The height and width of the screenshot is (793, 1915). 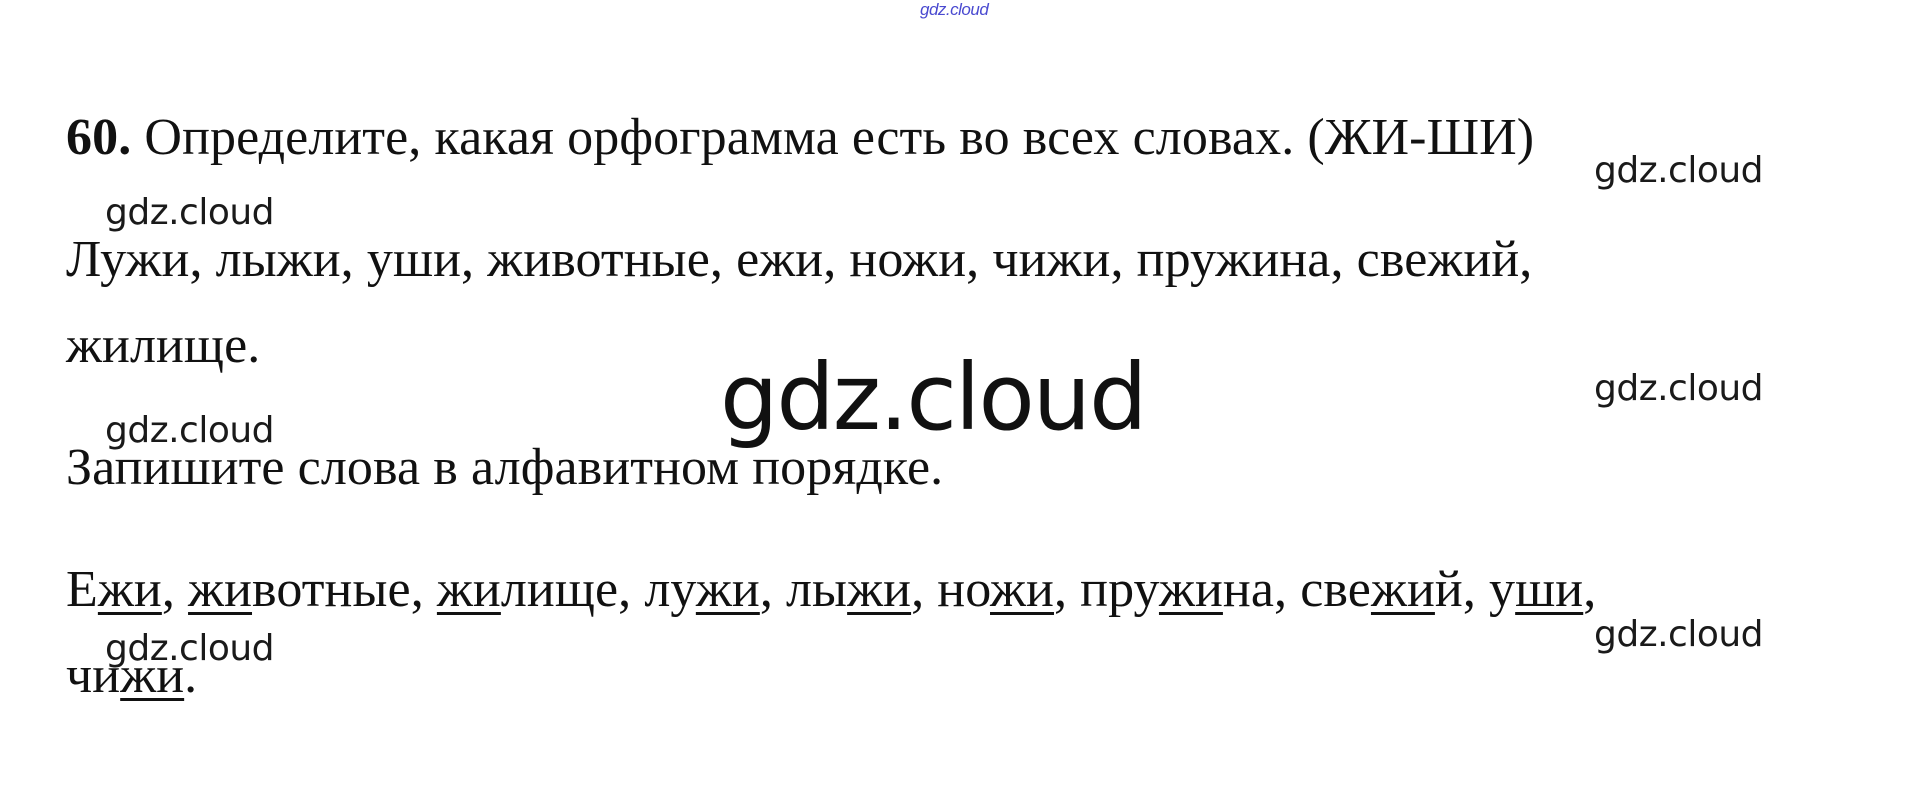 What do you see at coordinates (951, 589) in the screenshot?
I see `answer-text: , но` at bounding box center [951, 589].